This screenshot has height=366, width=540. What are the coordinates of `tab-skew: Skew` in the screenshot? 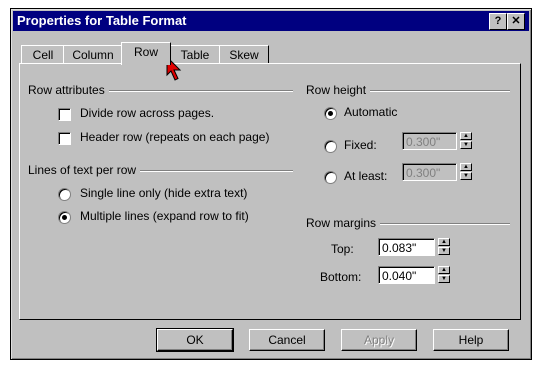 It's located at (244, 54).